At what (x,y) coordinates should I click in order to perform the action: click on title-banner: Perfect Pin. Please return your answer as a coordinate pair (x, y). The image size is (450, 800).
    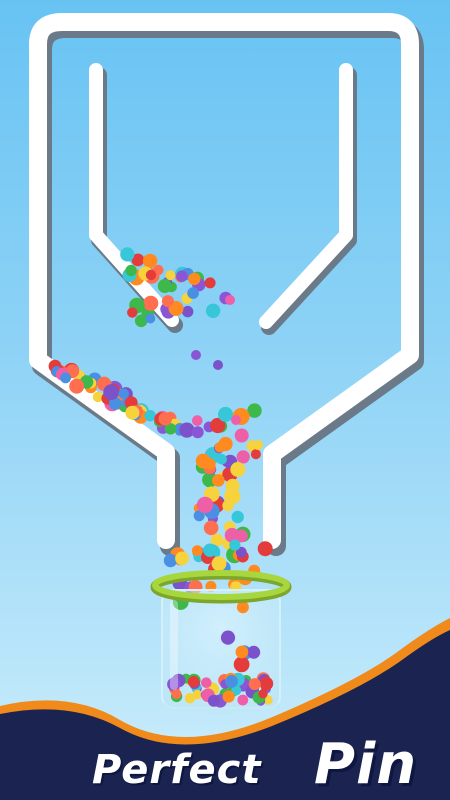
    Looking at the image, I should click on (225, 755).